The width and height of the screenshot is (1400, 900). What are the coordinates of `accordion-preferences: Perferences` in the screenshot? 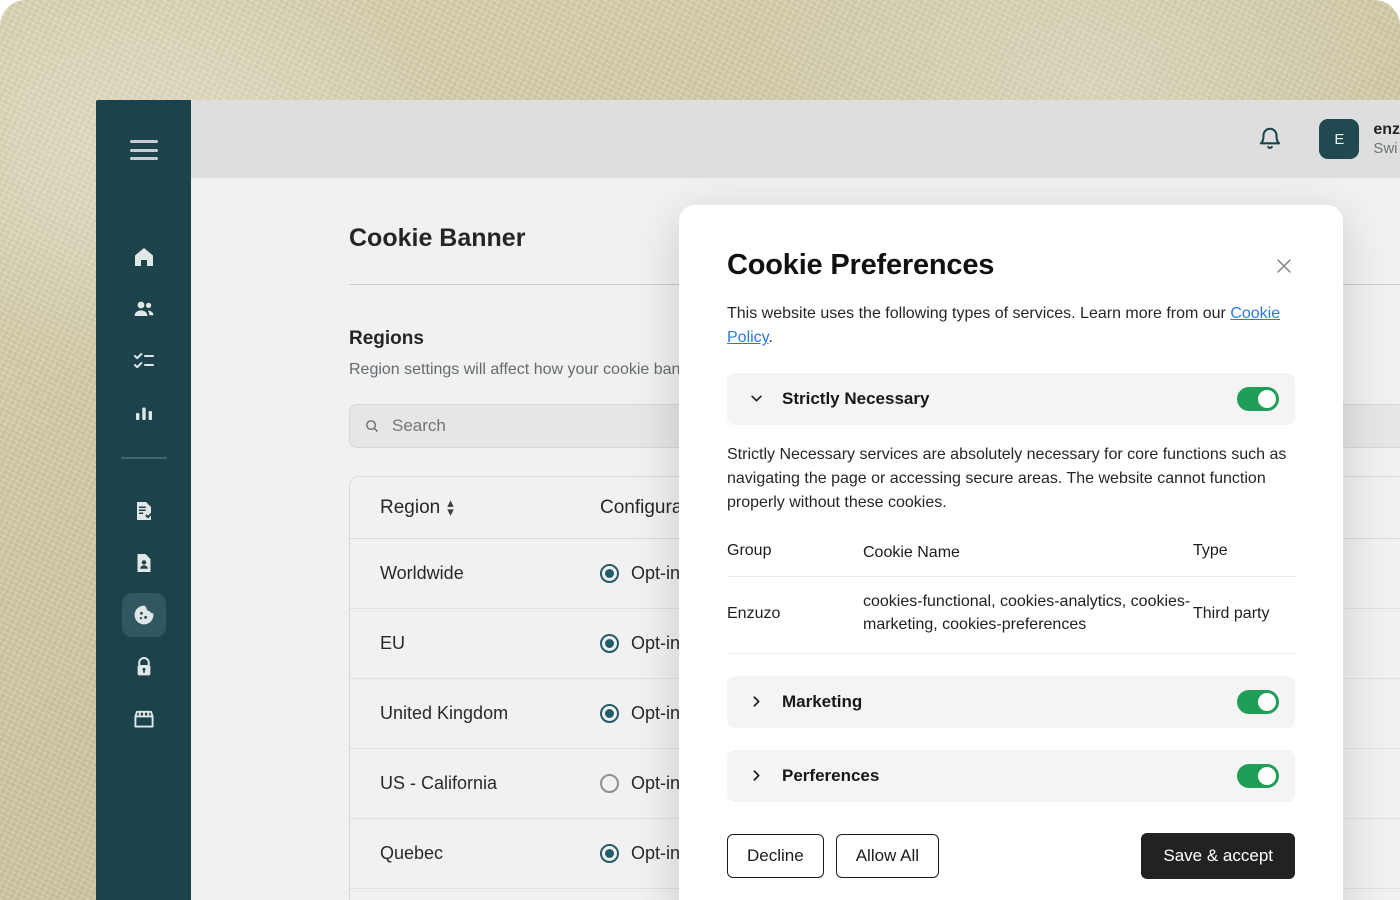 It's located at (1011, 775).